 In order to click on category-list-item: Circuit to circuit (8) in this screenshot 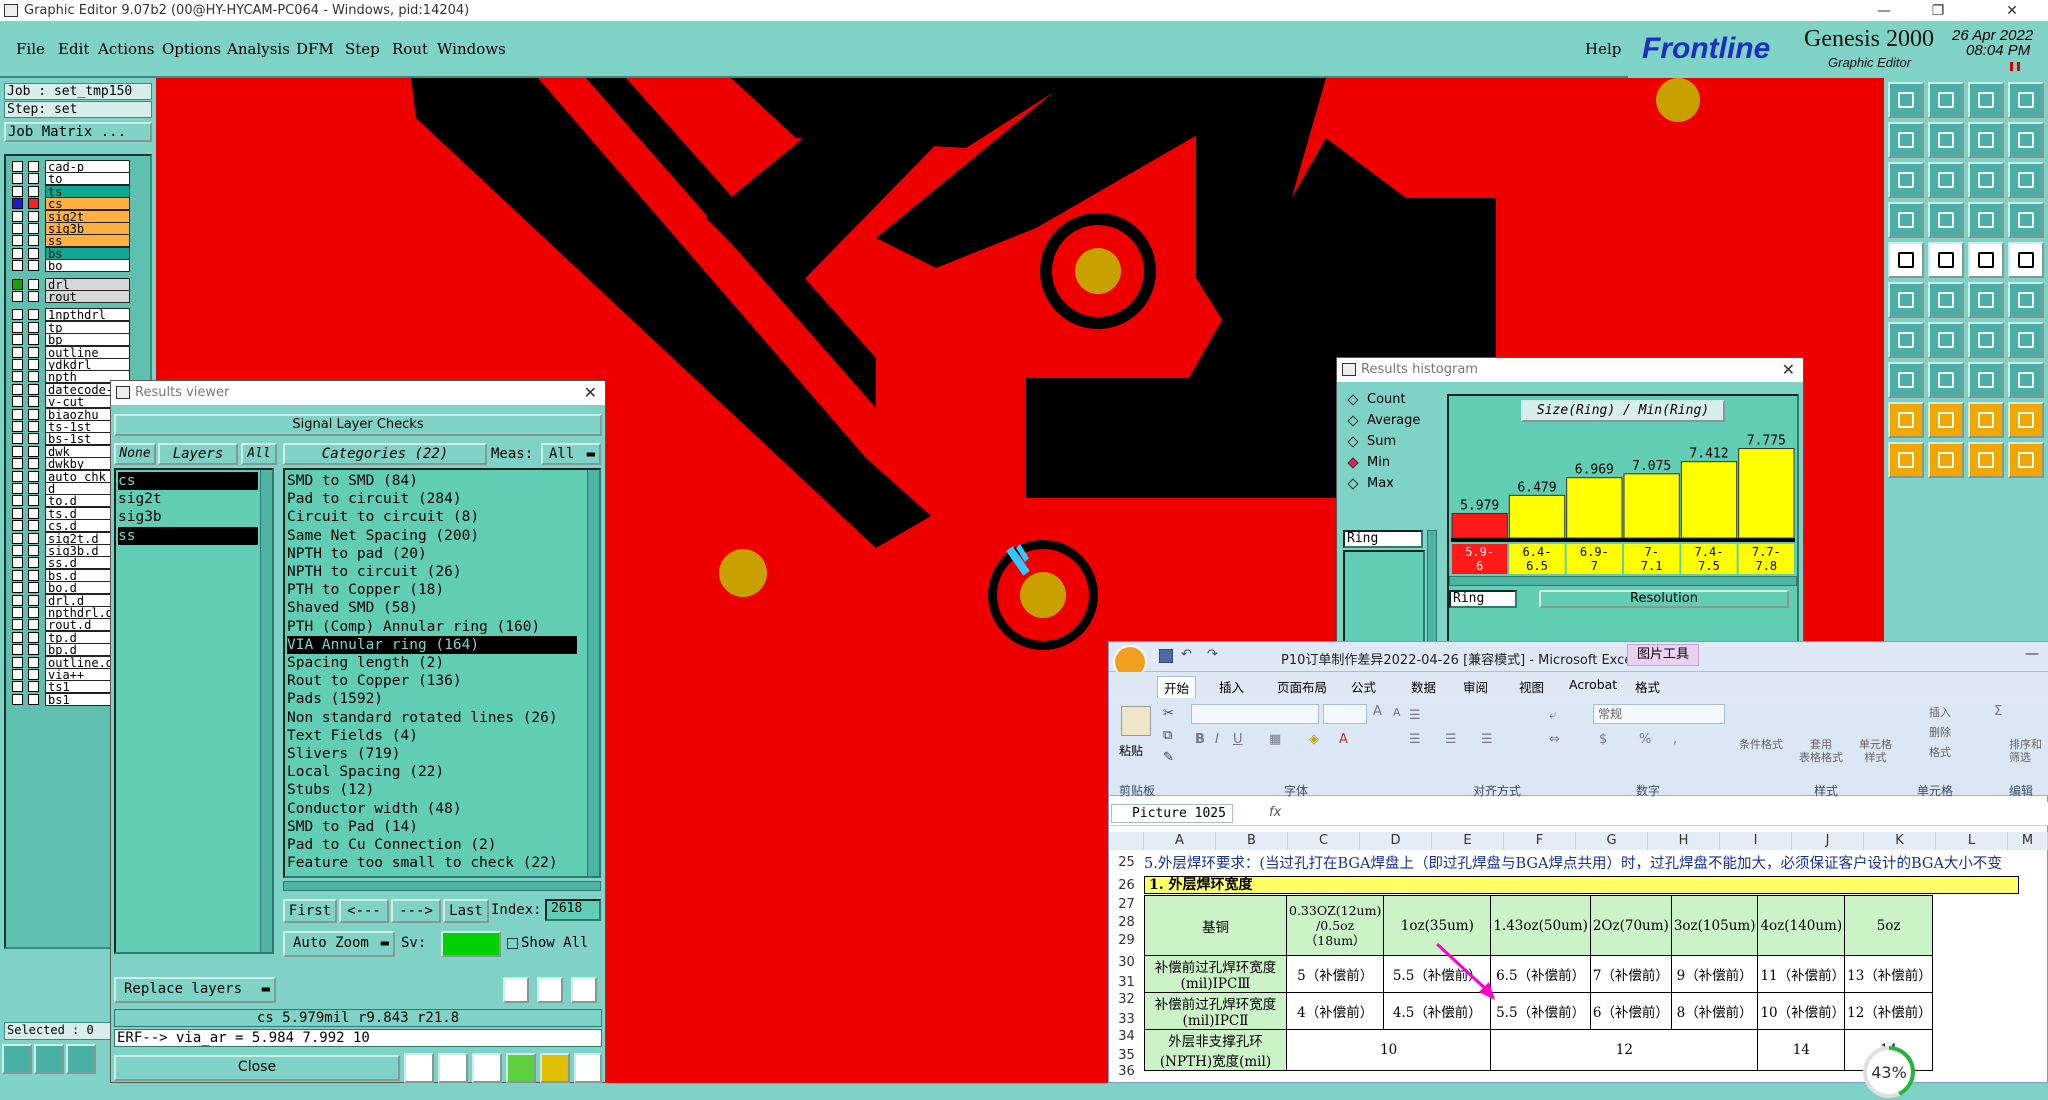, I will do `click(432, 517)`.